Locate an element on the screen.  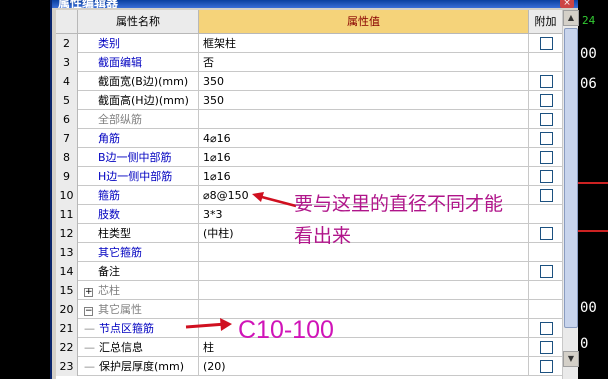
property-name-text: 汇总信息 is located at coordinates (121, 347).